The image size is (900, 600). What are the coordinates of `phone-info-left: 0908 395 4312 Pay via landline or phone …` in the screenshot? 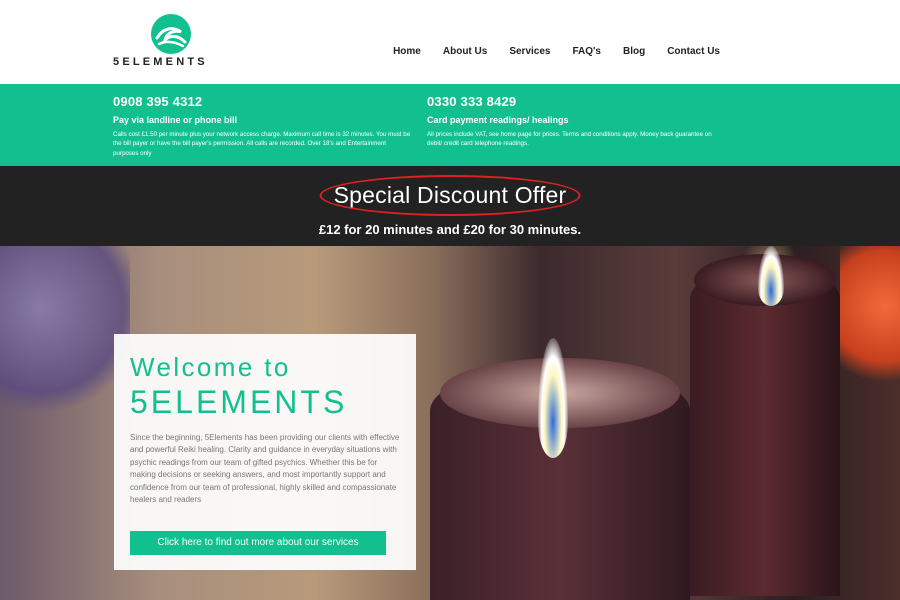 It's located at (263, 126).